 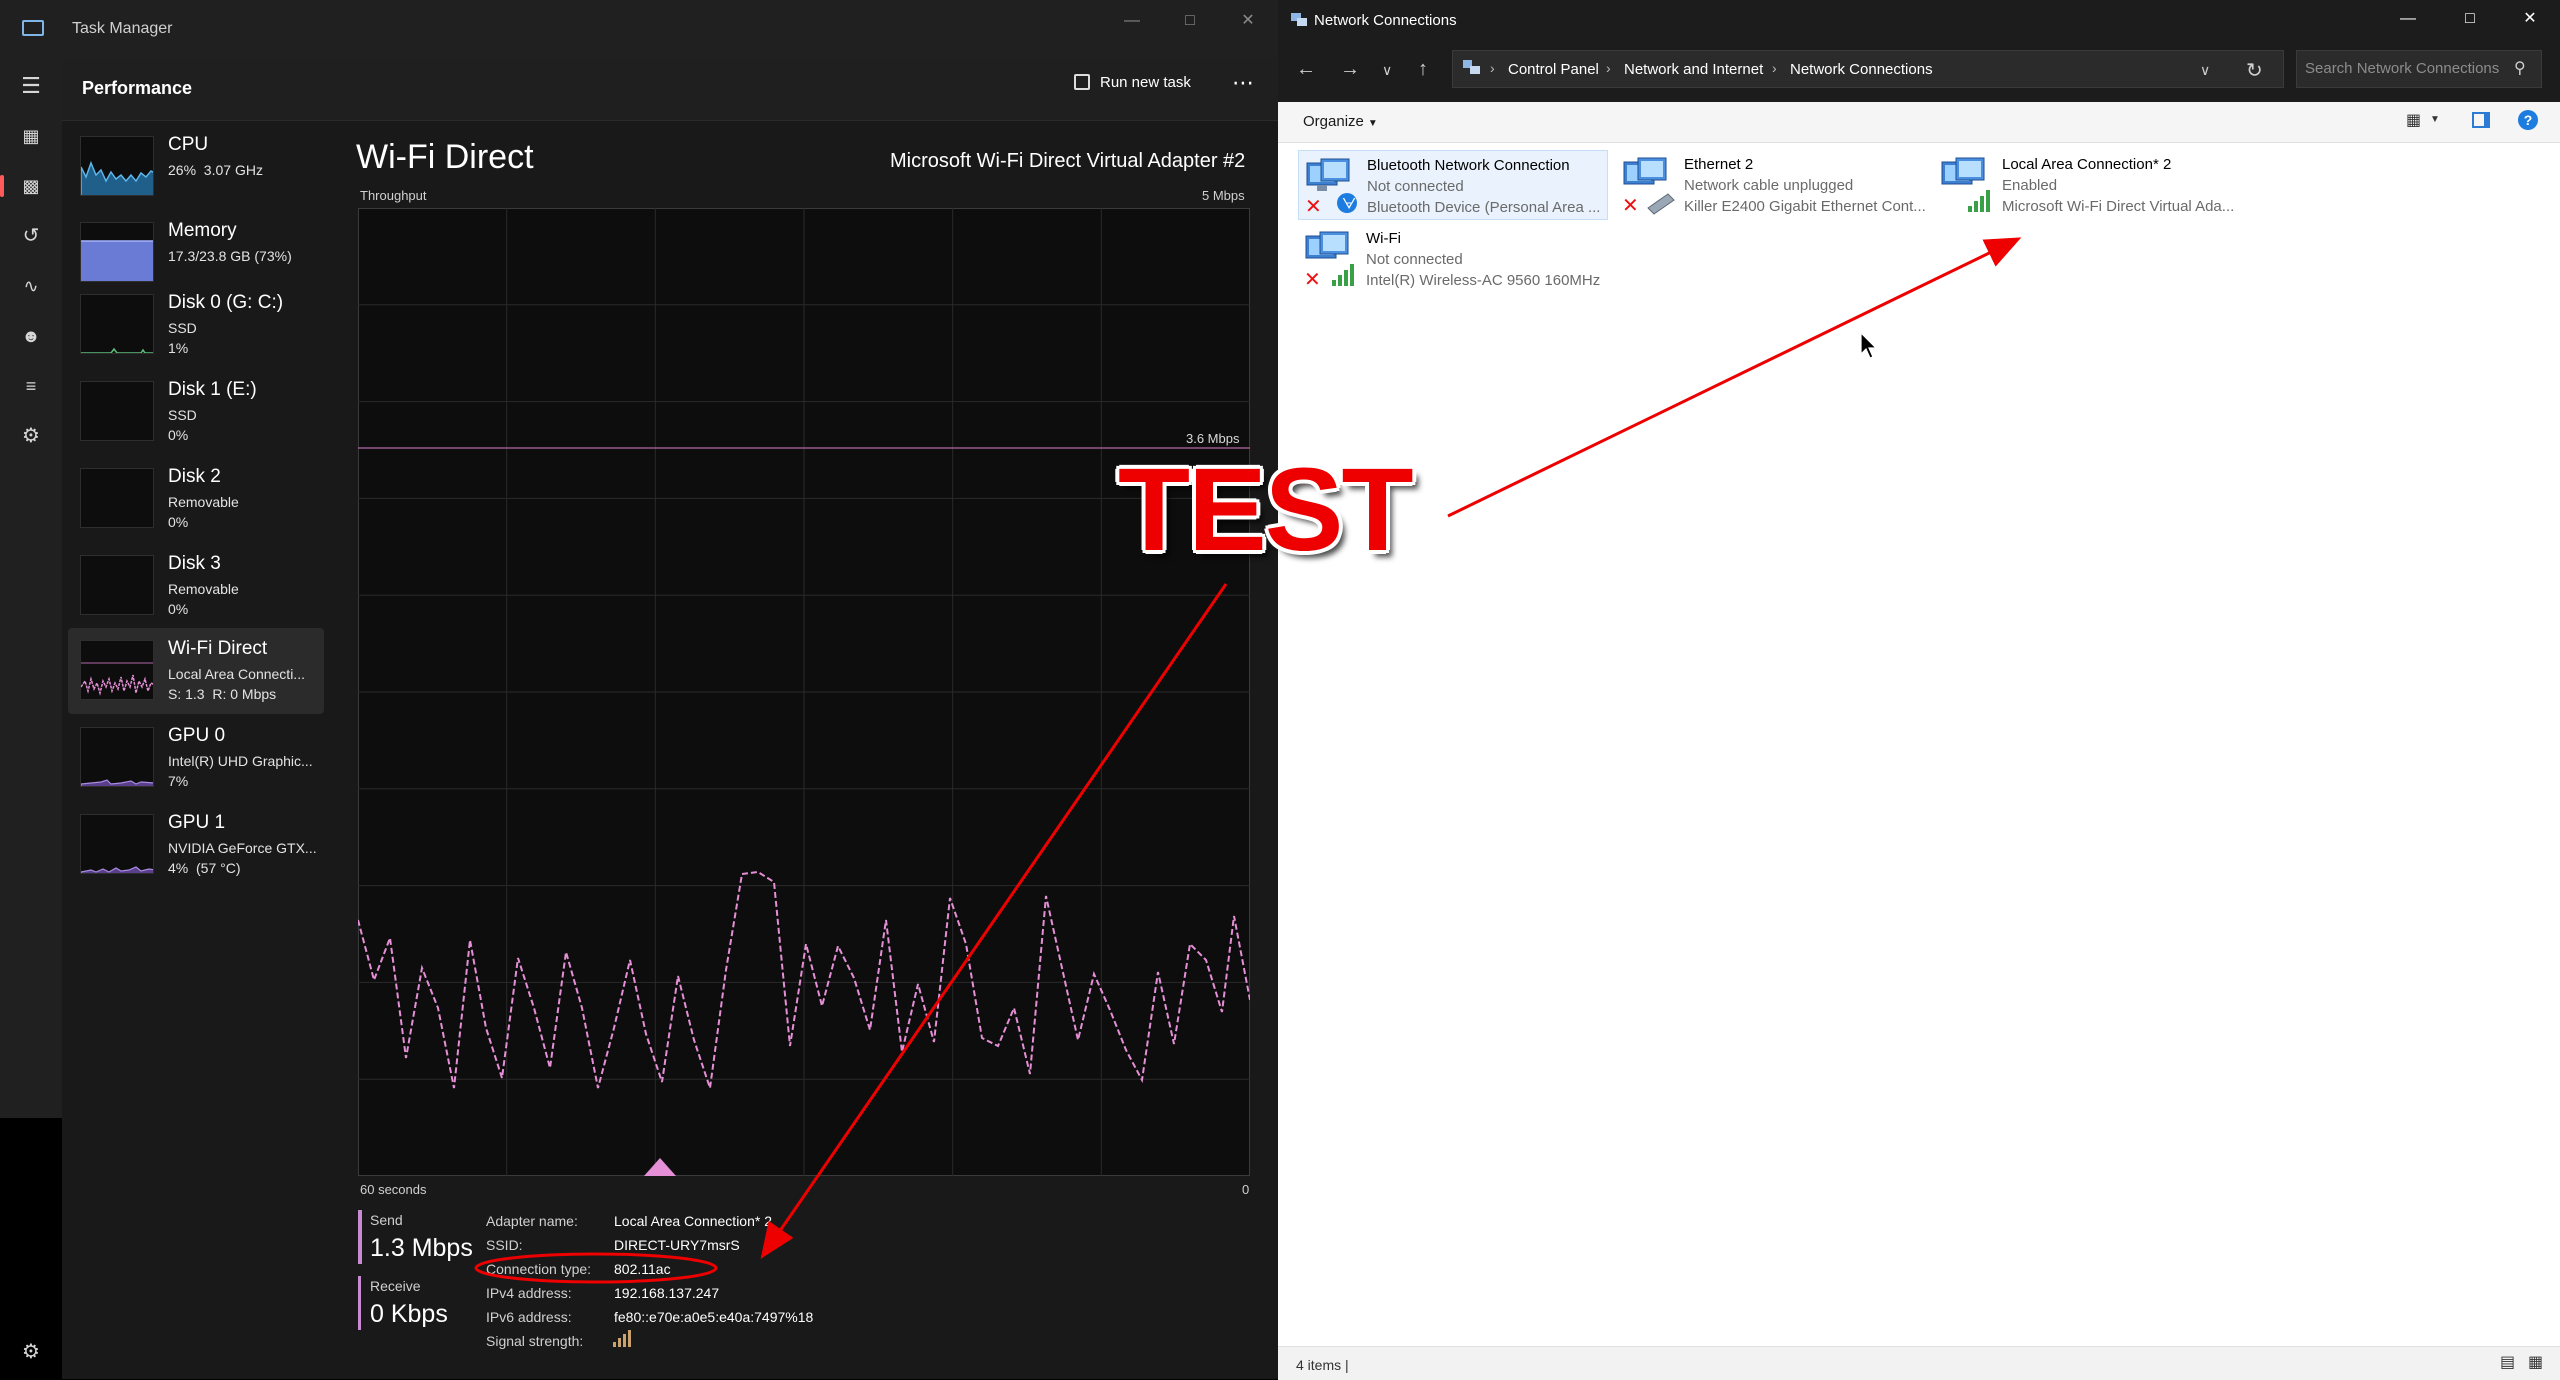 I want to click on network-item-status: Network cable unplugged, so click(x=1769, y=185).